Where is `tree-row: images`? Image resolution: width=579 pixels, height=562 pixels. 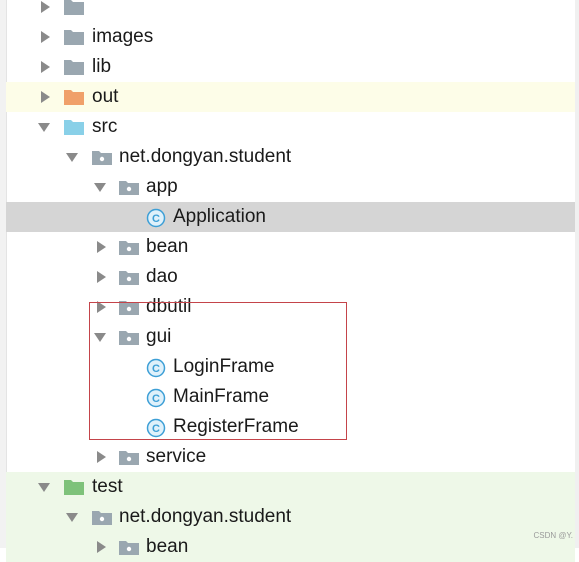
tree-row: images is located at coordinates (290, 37).